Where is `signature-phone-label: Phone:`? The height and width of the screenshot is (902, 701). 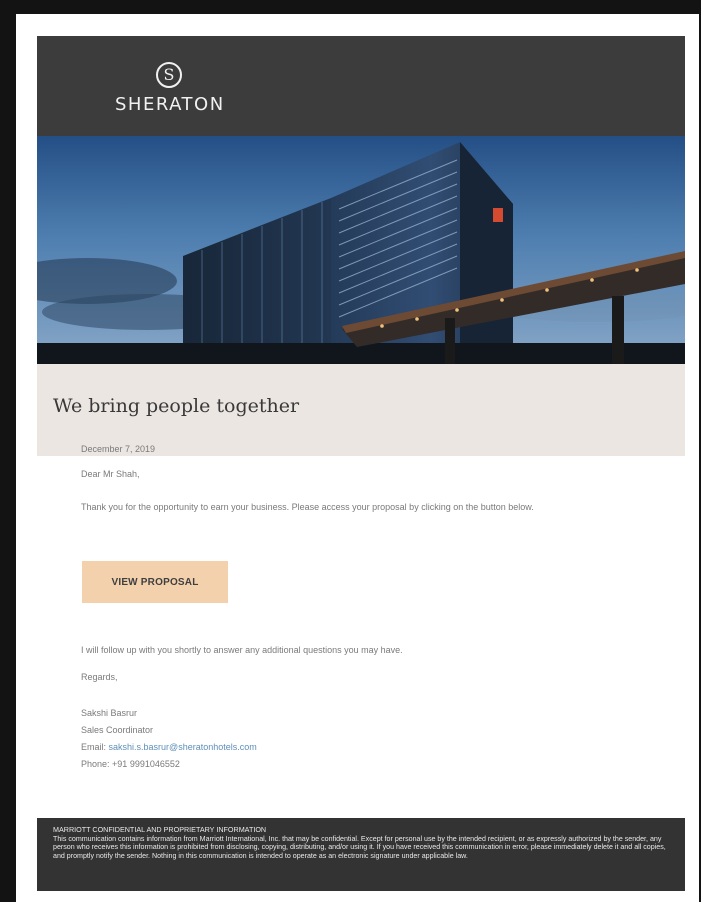
signature-phone-label: Phone: is located at coordinates (95, 764).